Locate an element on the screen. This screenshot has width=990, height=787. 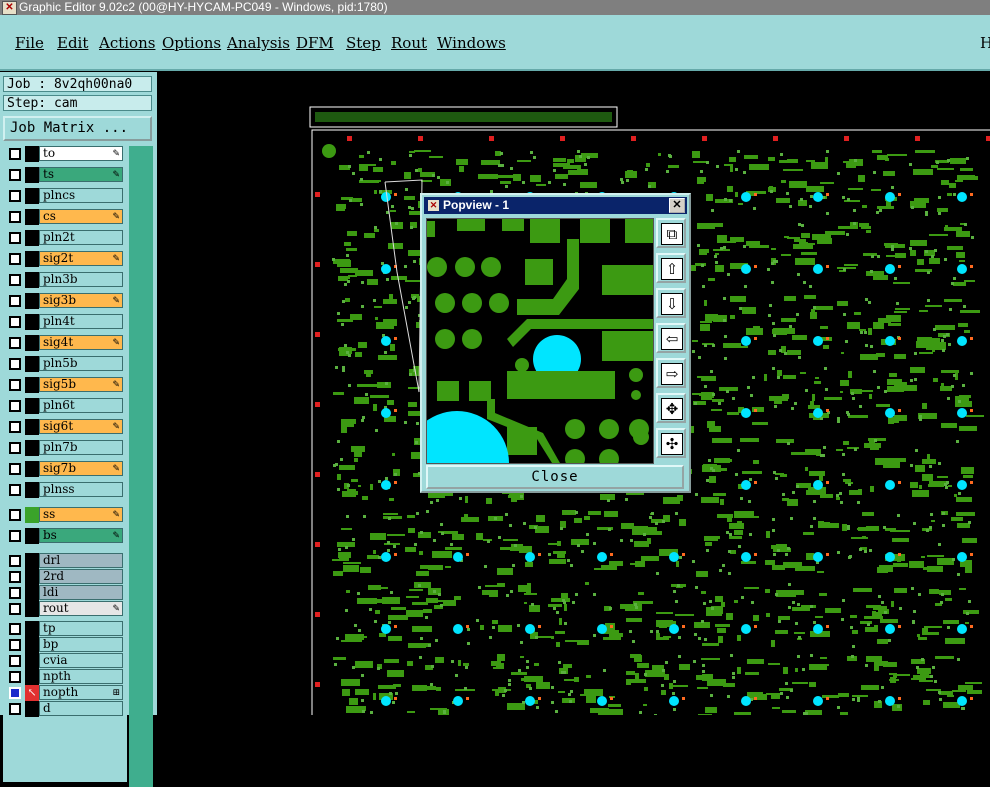
pan-up-icon: ⇧ is located at coordinates (671, 268).